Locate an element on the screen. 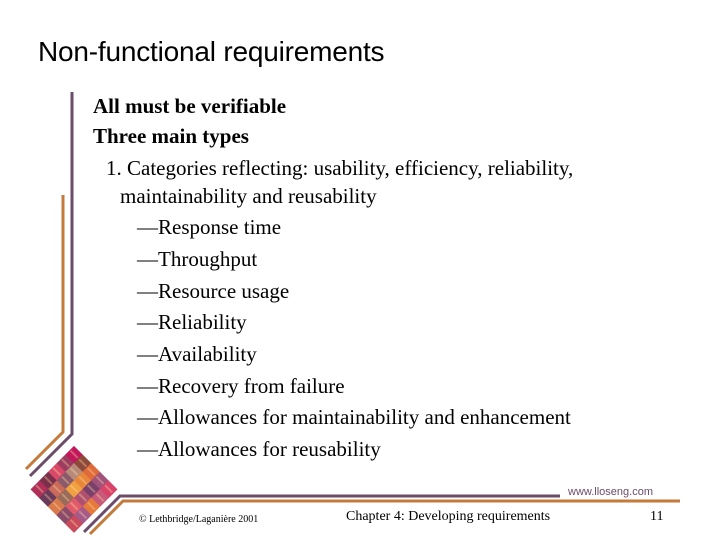  sub-bullet-resource-usage: —Resource usage is located at coordinates (213, 291).